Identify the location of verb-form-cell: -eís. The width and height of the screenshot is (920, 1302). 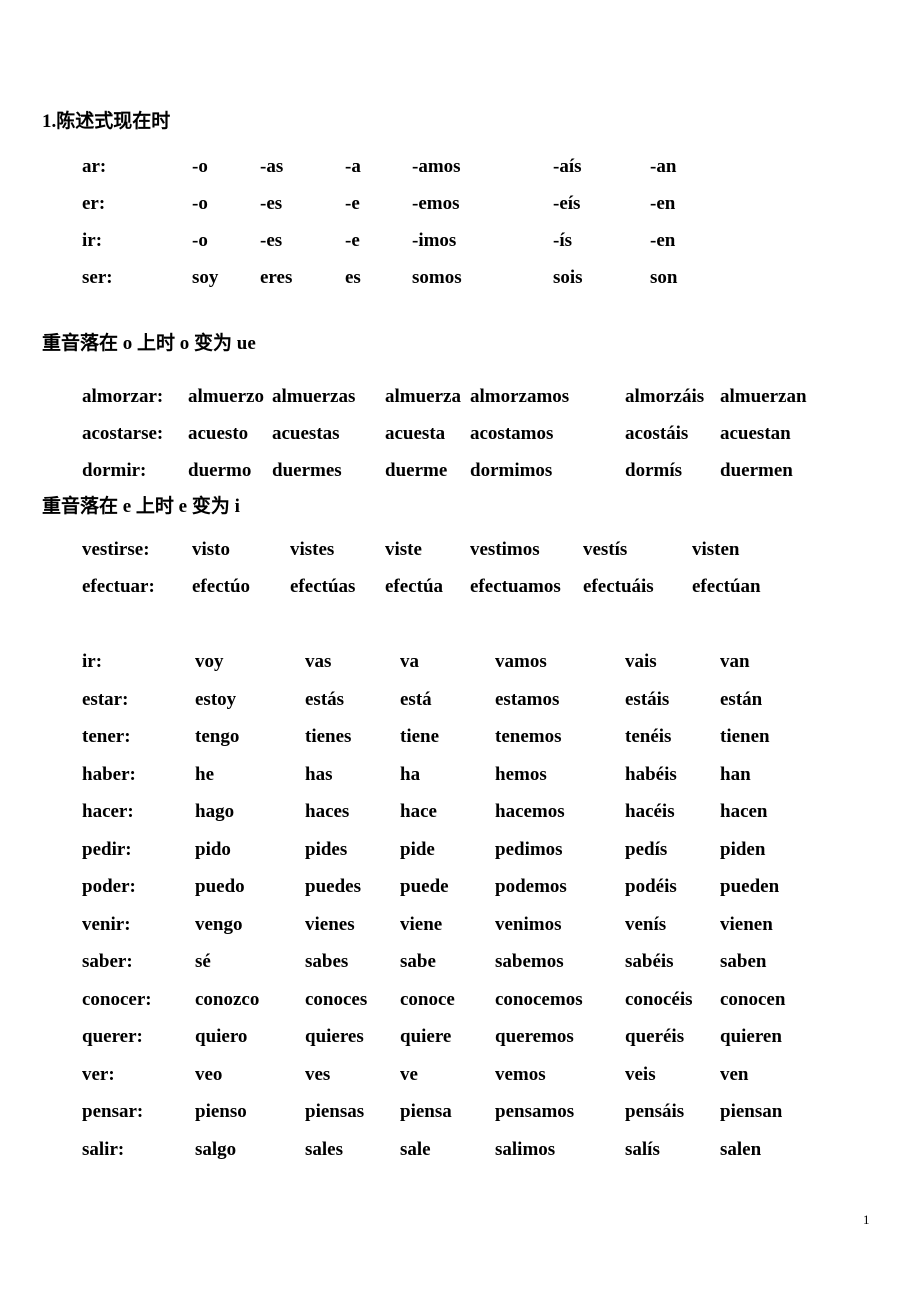
(567, 203).